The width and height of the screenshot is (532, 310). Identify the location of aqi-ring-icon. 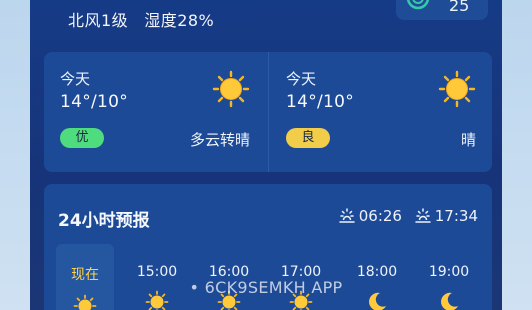
(418, 5).